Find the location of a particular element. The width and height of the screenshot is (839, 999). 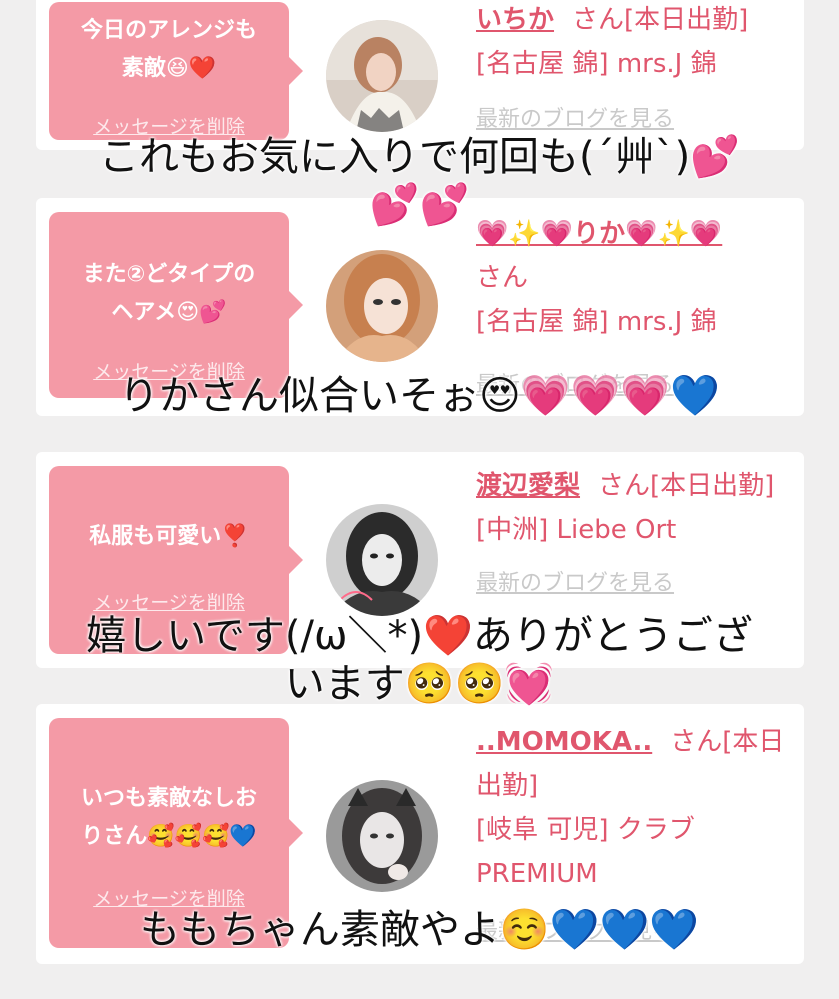

message-bubble: また②どタイプの ヘアメ😍💕 メッセージを削除 is located at coordinates (176, 305).